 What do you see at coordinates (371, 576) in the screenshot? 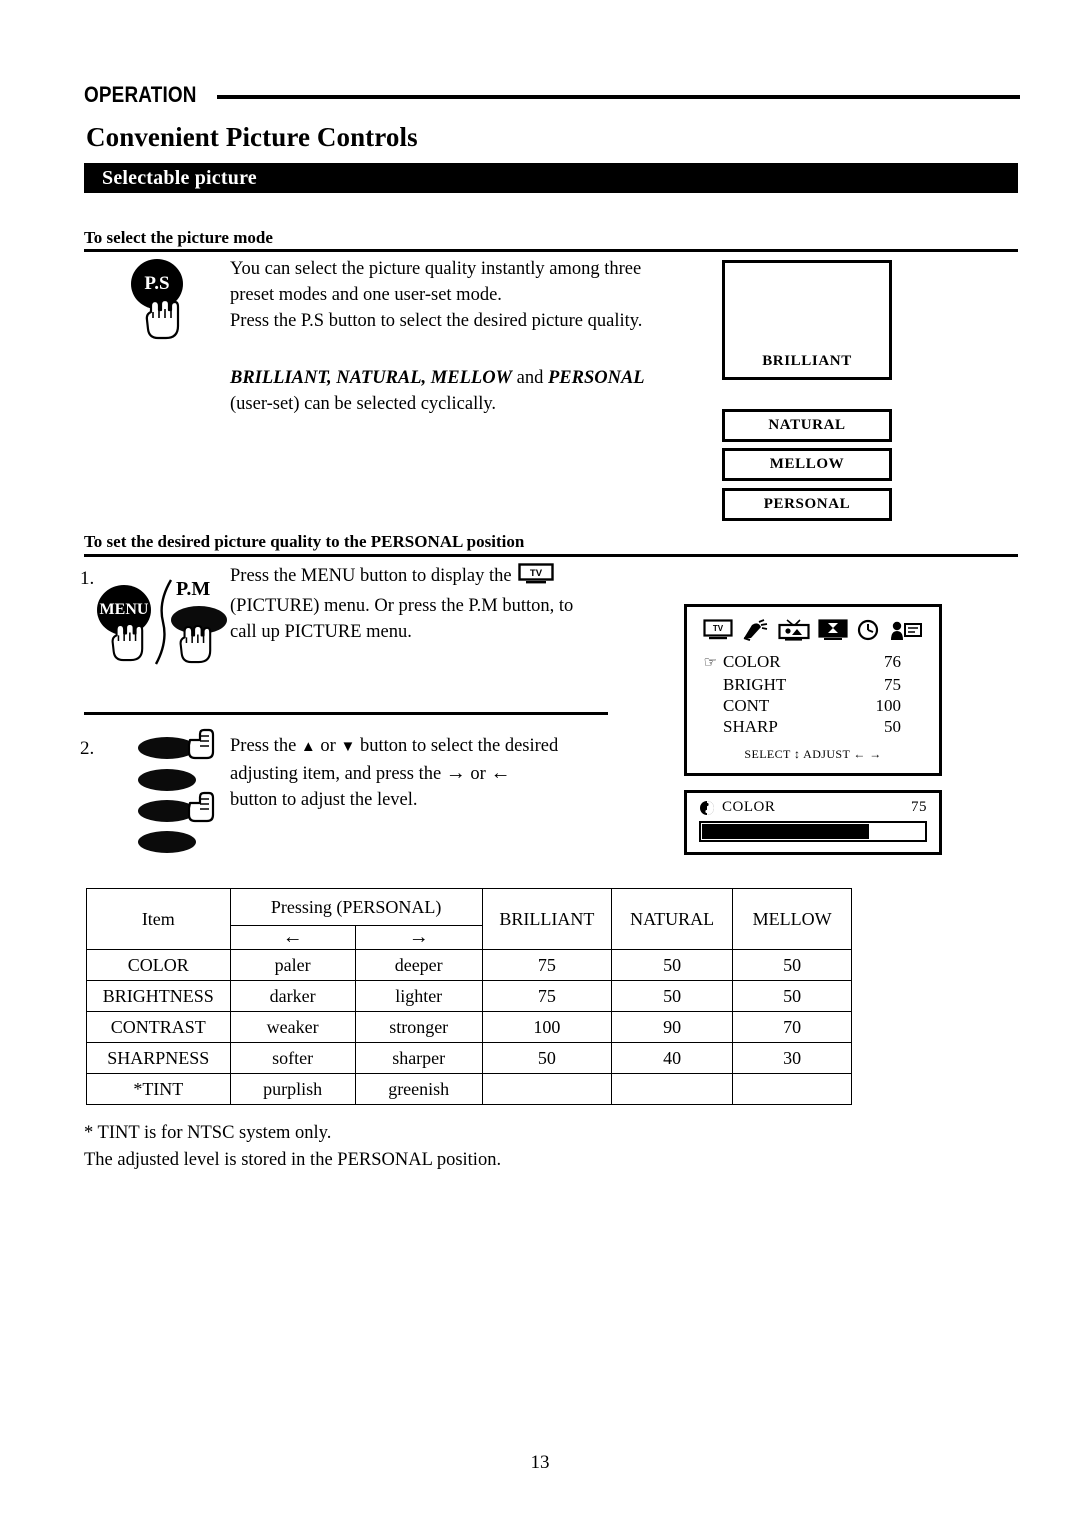
I see `step1-line1-text: Press the MENU button to display the` at bounding box center [371, 576].